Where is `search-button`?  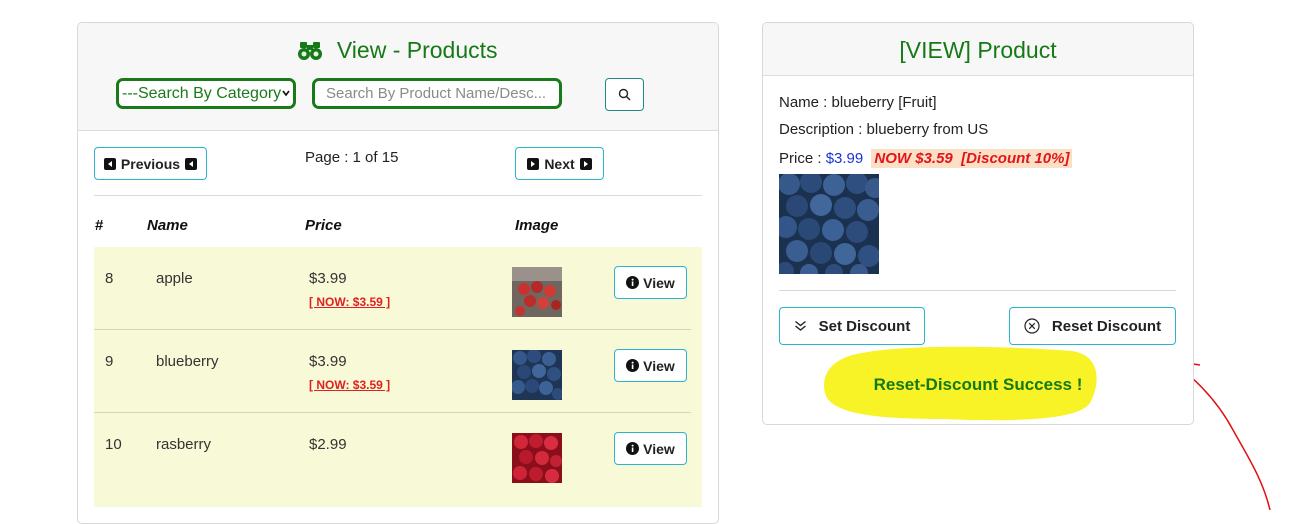
search-button is located at coordinates (624, 94).